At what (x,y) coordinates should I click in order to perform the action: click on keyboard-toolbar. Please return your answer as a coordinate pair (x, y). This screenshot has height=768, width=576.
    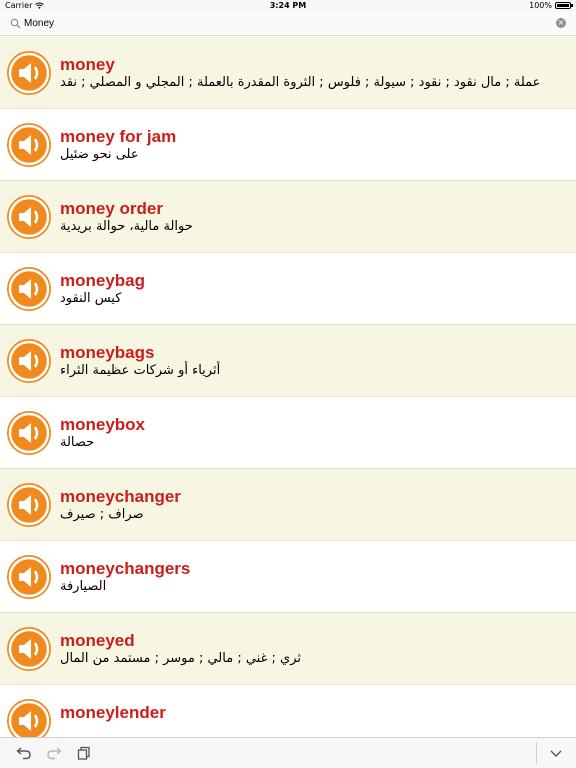
    Looking at the image, I should click on (288, 752).